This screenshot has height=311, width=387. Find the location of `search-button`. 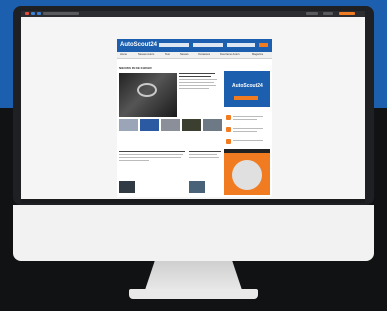

search-button is located at coordinates (263, 45).